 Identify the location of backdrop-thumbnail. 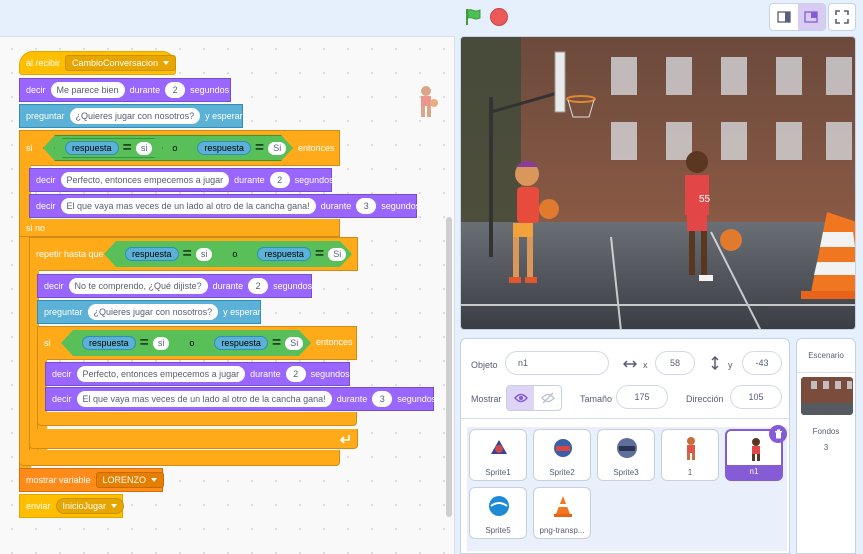
(827, 396).